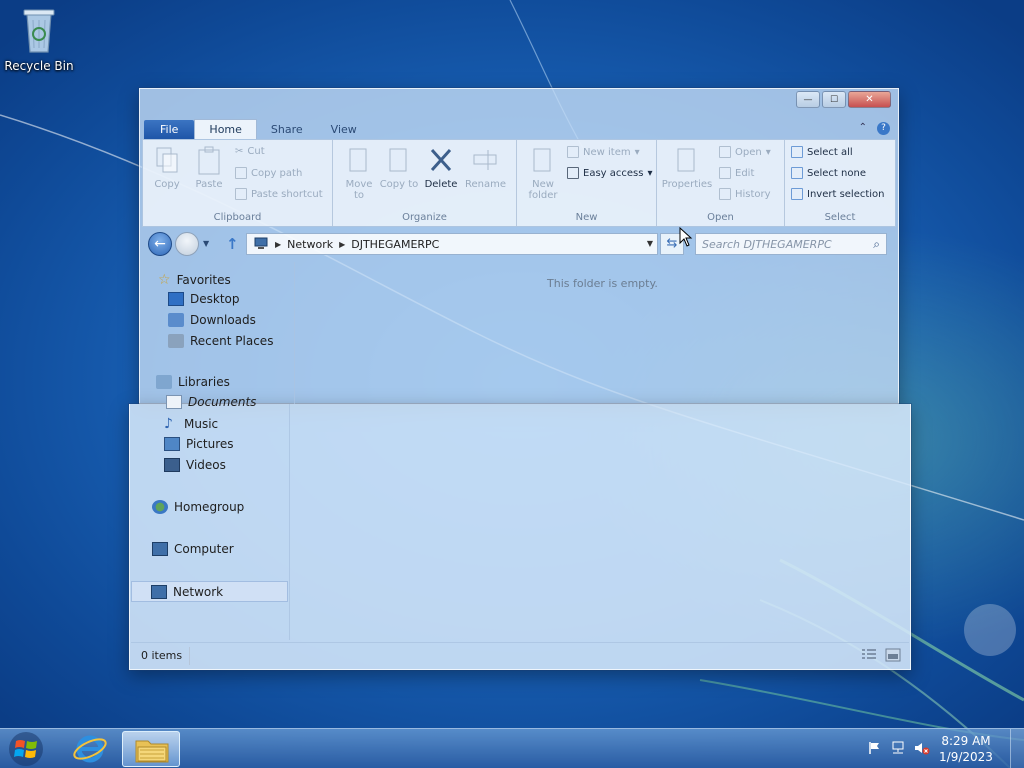  Describe the element at coordinates (869, 655) in the screenshot. I see `details-view-icon` at that location.